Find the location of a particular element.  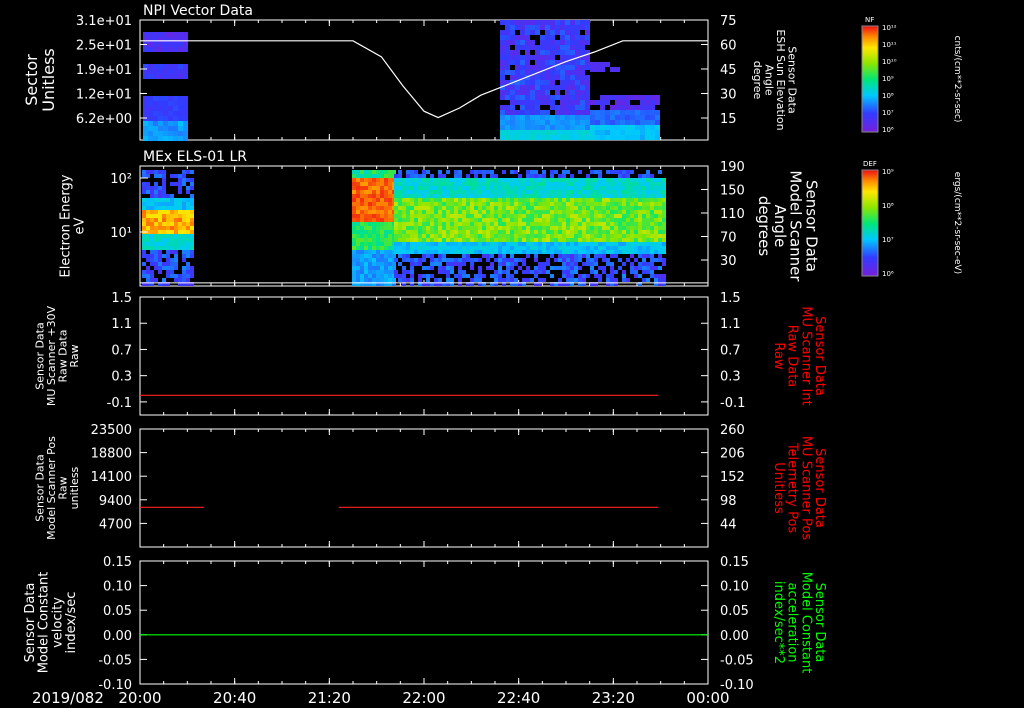

y-axis-label: Sensor DataModel Scanner PosRawunitless is located at coordinates (58, 488).